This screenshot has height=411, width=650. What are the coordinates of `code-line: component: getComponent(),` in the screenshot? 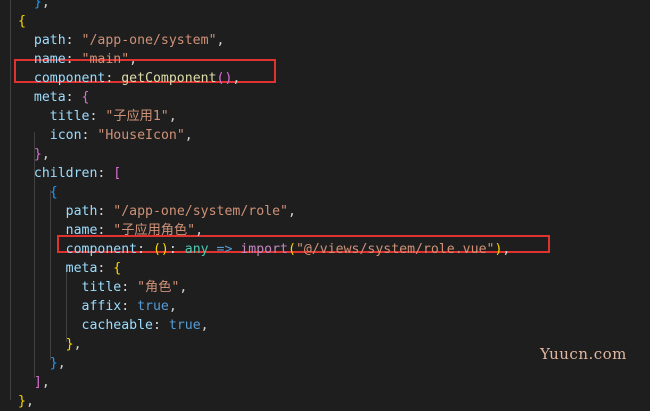 It's located at (129, 78).